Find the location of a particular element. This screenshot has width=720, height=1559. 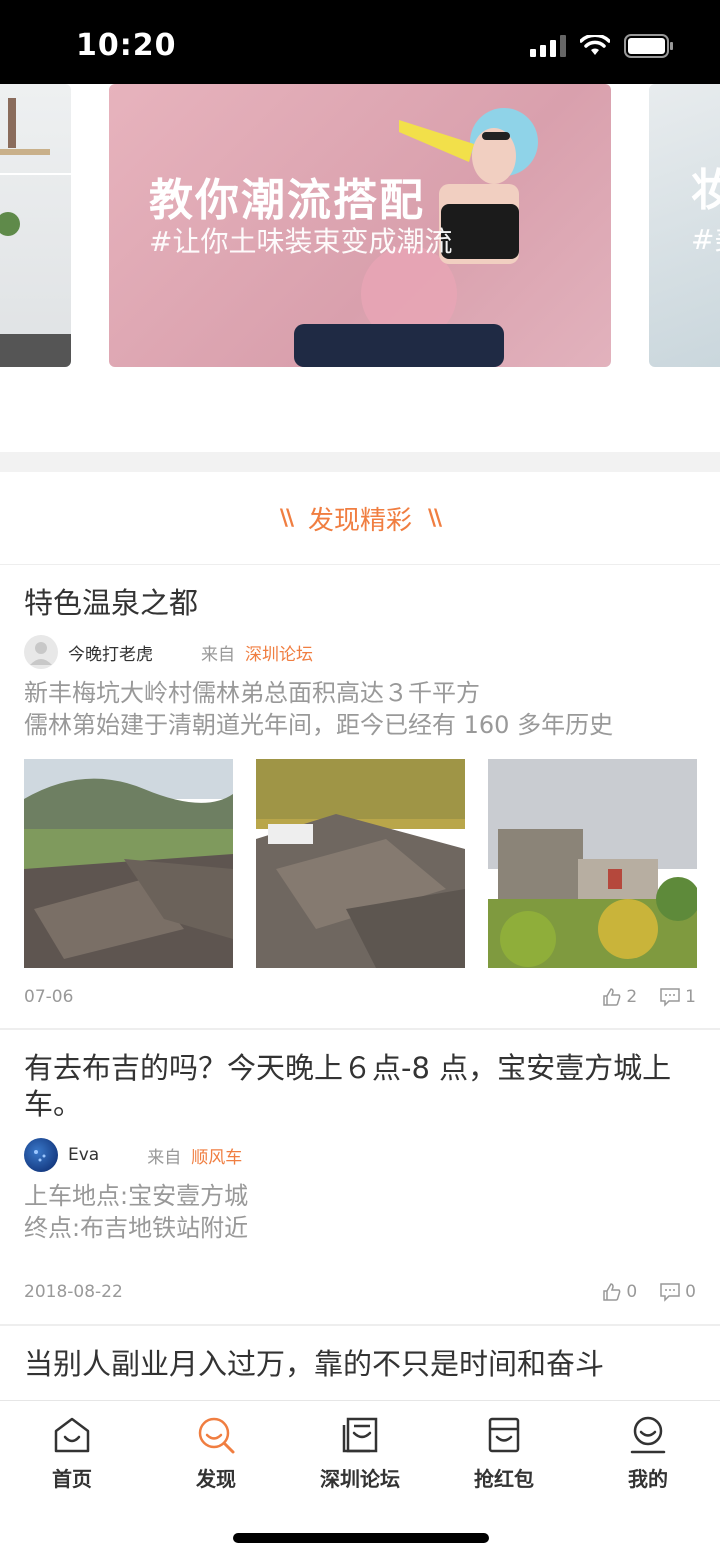

status-icons is located at coordinates (602, 46).